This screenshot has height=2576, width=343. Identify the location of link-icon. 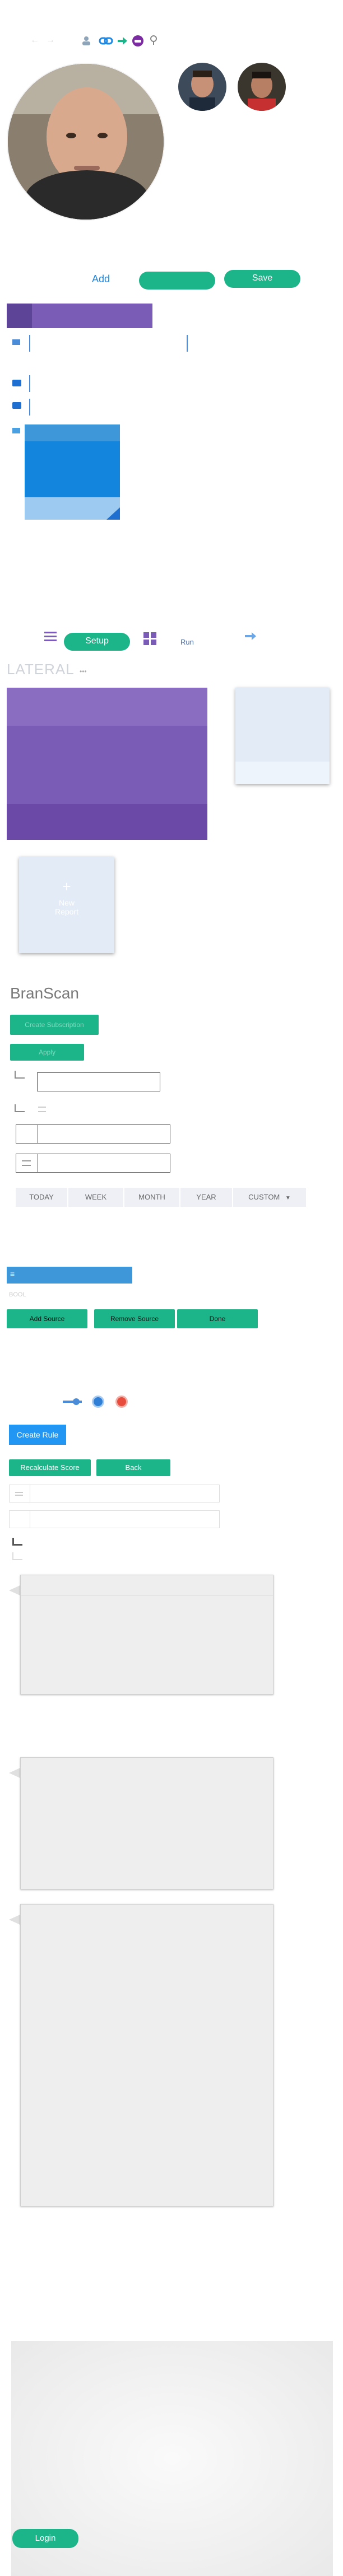
(106, 41).